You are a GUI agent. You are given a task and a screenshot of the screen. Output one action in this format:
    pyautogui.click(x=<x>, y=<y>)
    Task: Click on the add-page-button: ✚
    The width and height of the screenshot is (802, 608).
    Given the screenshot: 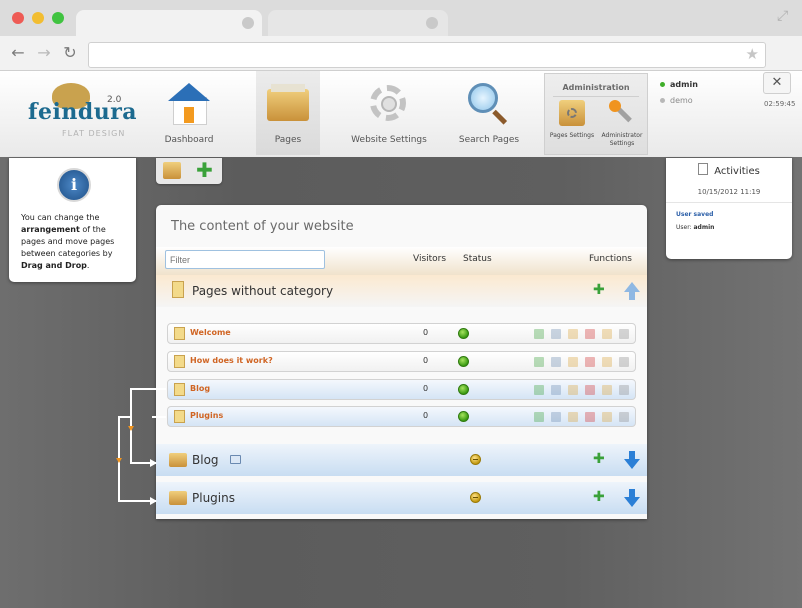 What is the action you would take?
    pyautogui.click(x=204, y=170)
    